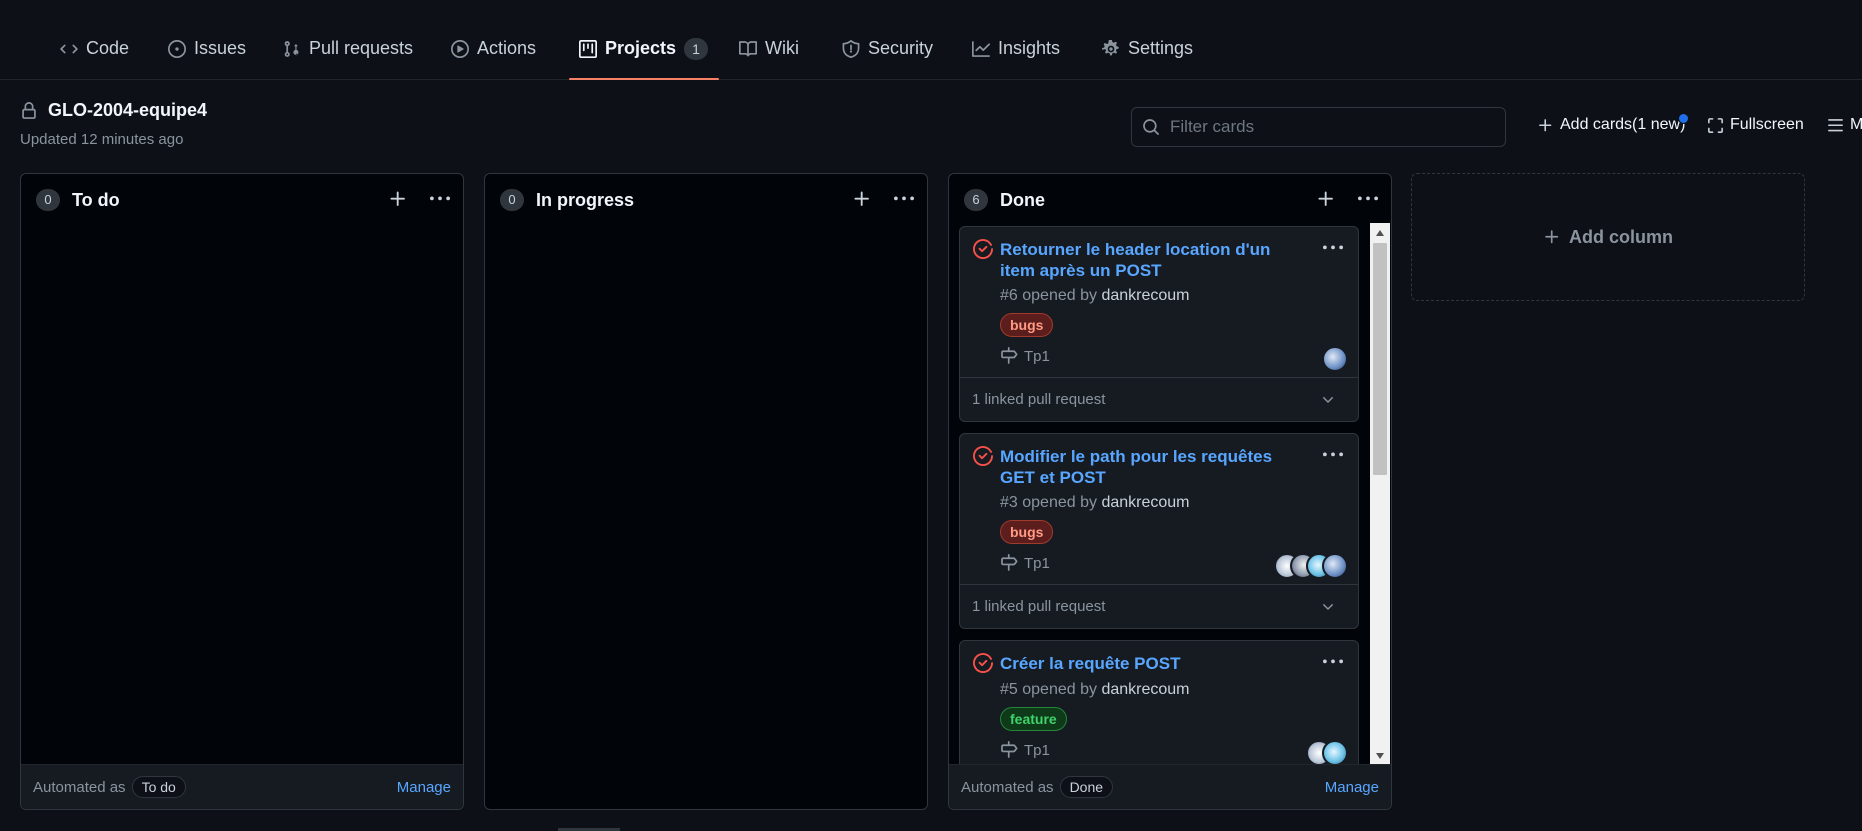 Image resolution: width=1862 pixels, height=831 pixels. What do you see at coordinates (1094, 690) in the screenshot?
I see `card-meta: #5 opened by dankrecoum` at bounding box center [1094, 690].